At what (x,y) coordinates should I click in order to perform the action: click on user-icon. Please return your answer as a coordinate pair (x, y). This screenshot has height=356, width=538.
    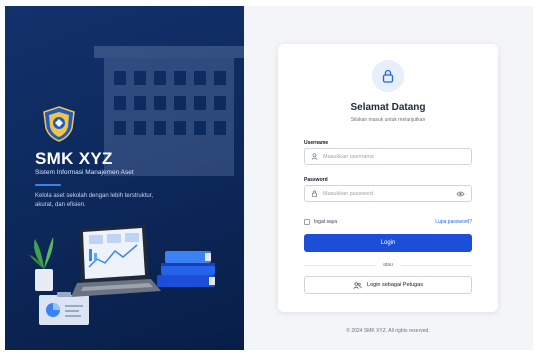
    Looking at the image, I should click on (314, 156).